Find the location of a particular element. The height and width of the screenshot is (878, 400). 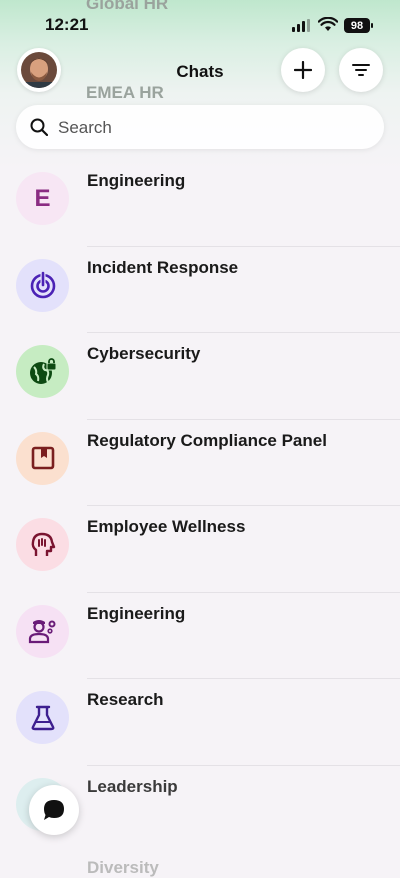

engineer-icon is located at coordinates (41, 632).